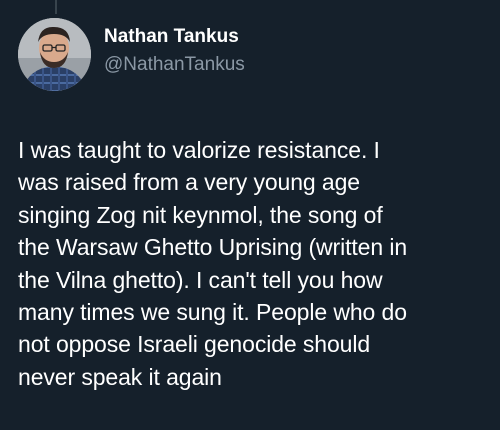 The height and width of the screenshot is (430, 500). What do you see at coordinates (174, 65) in the screenshot?
I see `author-handle: @NathanTankus` at bounding box center [174, 65].